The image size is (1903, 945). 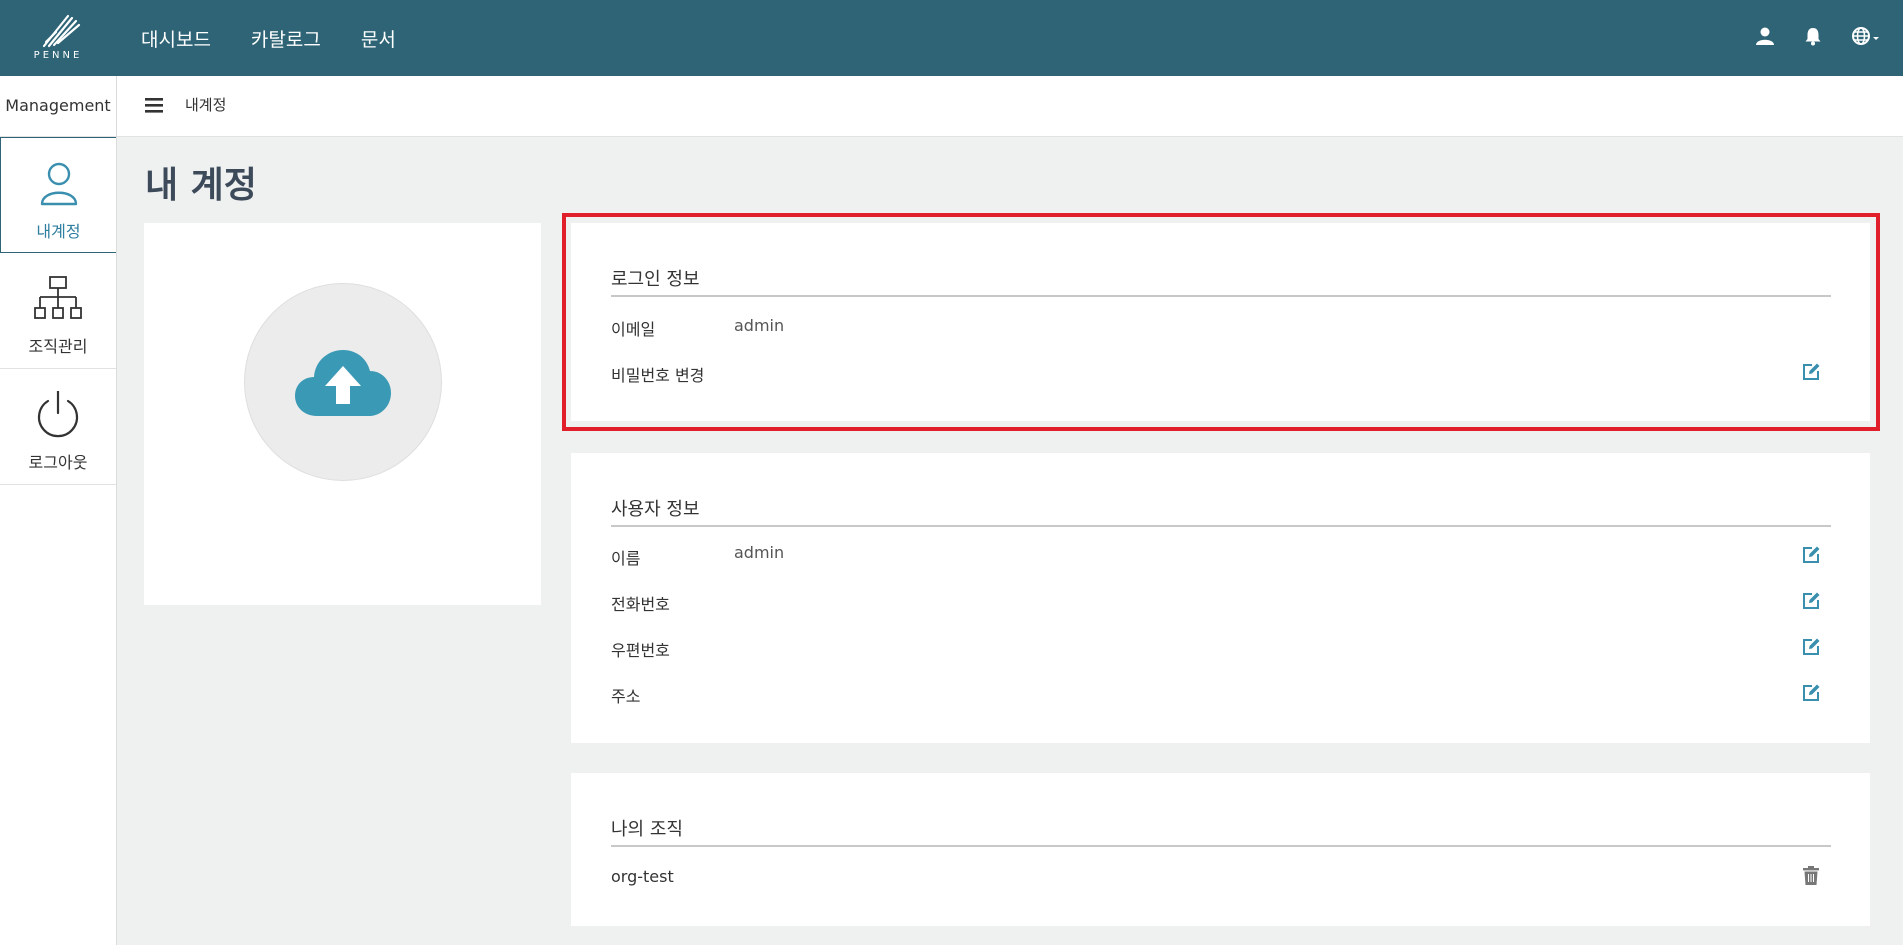 What do you see at coordinates (1220, 849) in the screenshot?
I see `my-org-card: 나의 조직 org-test` at bounding box center [1220, 849].